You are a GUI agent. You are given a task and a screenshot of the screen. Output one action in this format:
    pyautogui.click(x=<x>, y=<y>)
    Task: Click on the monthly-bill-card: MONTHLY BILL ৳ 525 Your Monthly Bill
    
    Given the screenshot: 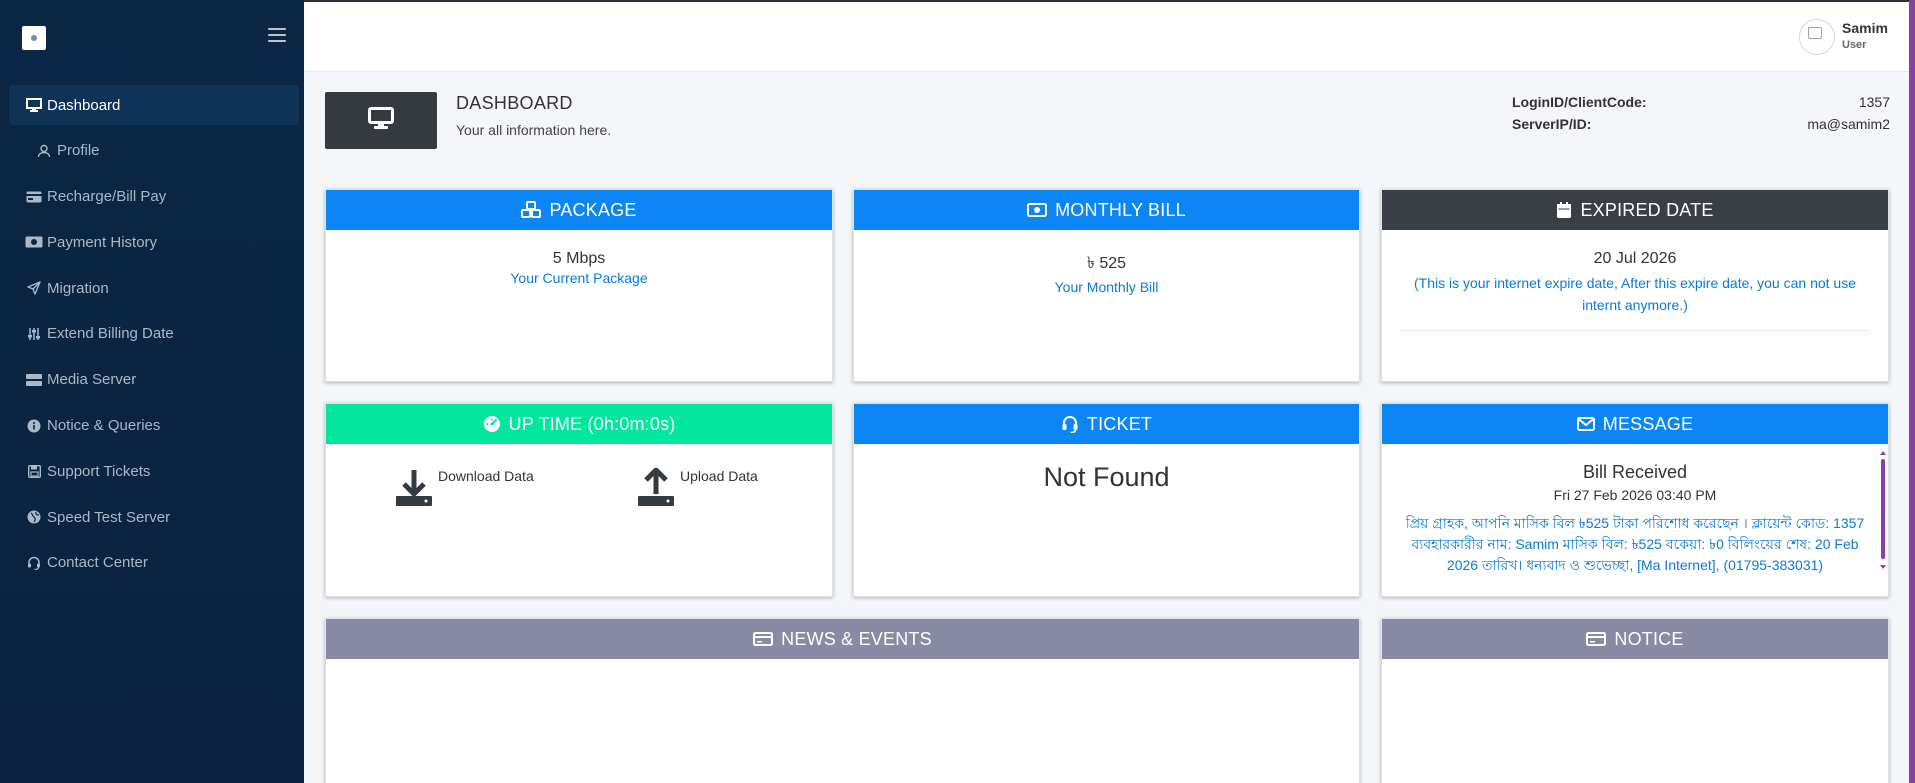 What is the action you would take?
    pyautogui.click(x=1106, y=285)
    